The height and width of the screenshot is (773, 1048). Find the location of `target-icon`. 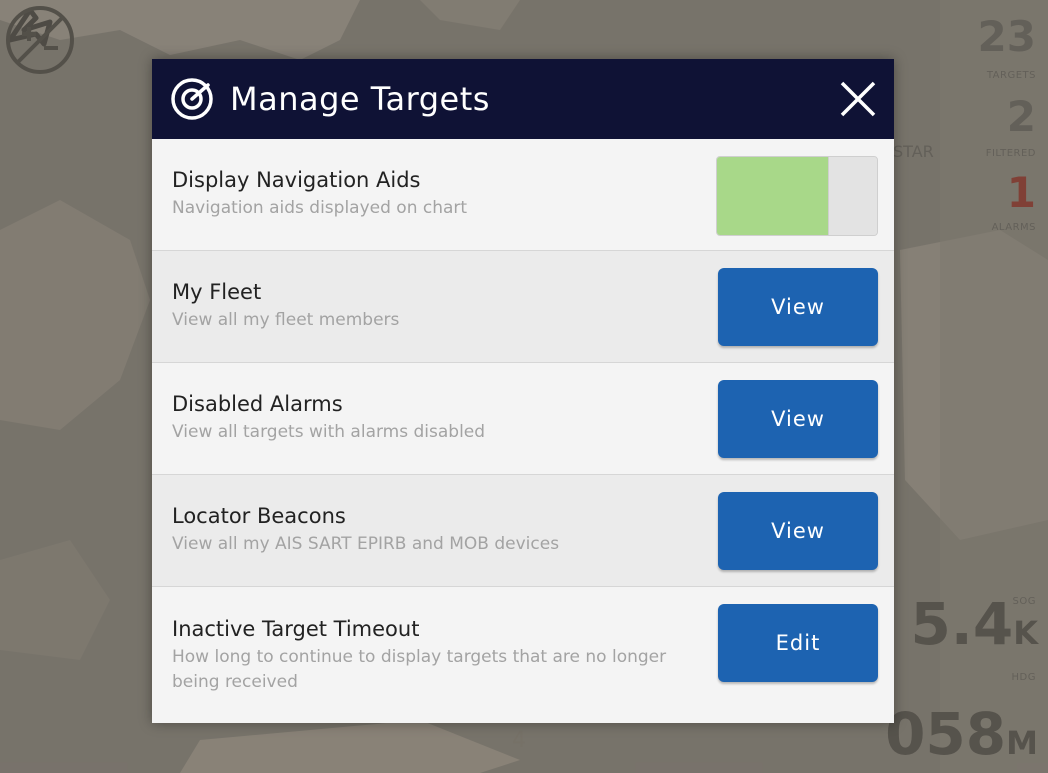

target-icon is located at coordinates (192, 99).